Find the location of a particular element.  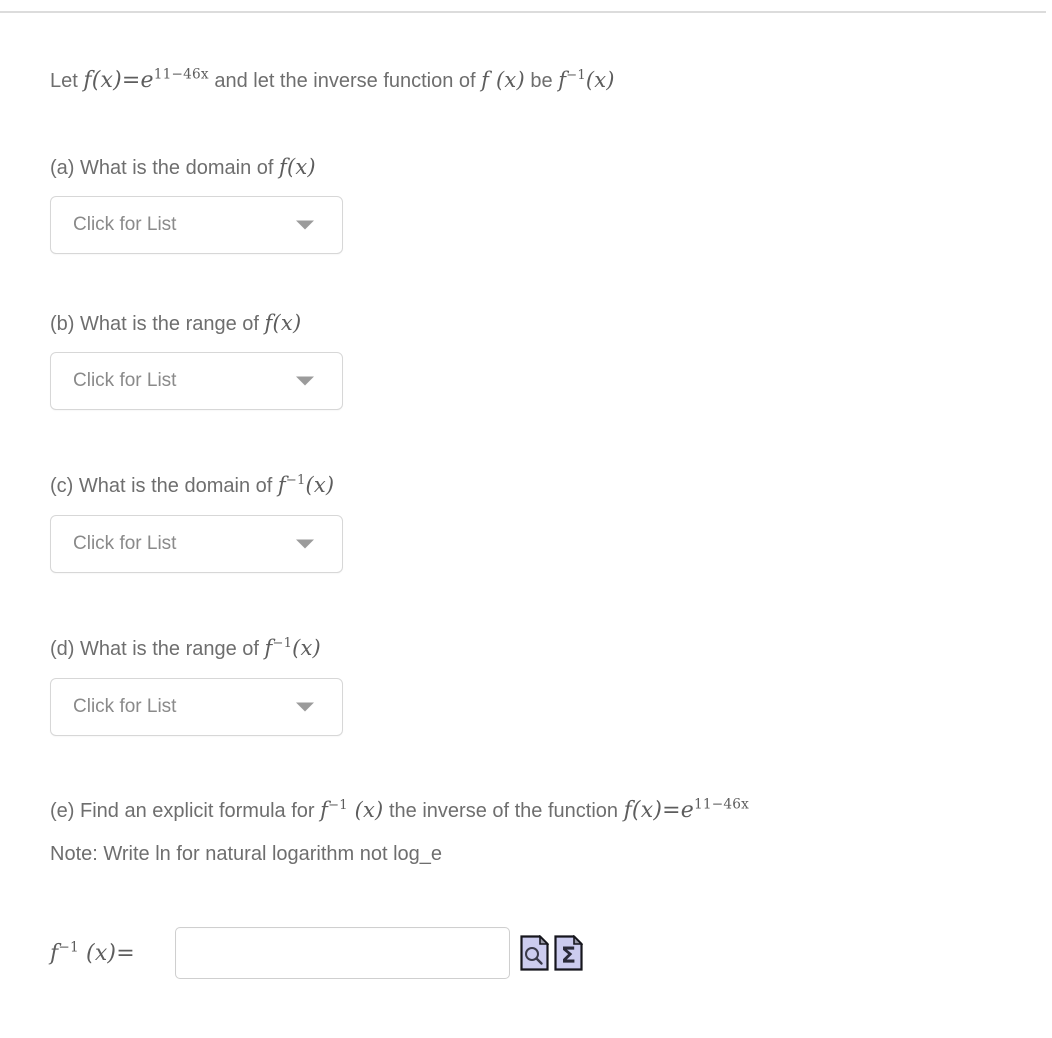

question-d-math-arg: (x) is located at coordinates (306, 648).